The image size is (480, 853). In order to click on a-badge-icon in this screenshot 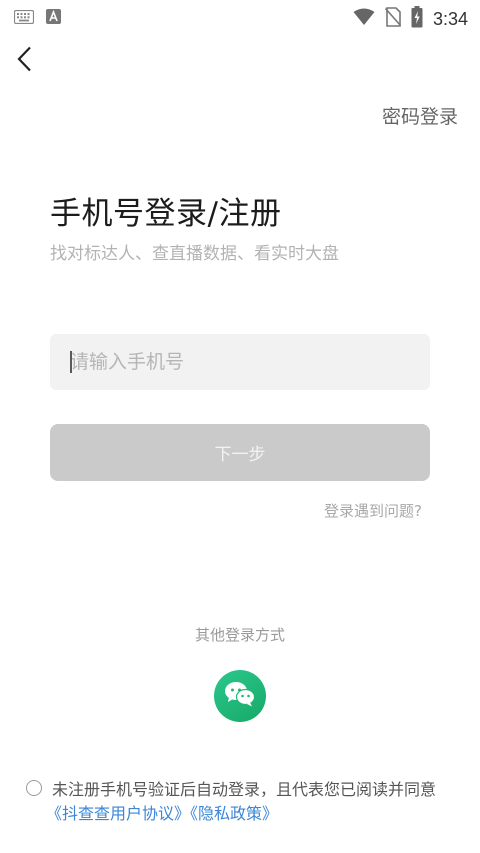, I will do `click(53, 18)`.